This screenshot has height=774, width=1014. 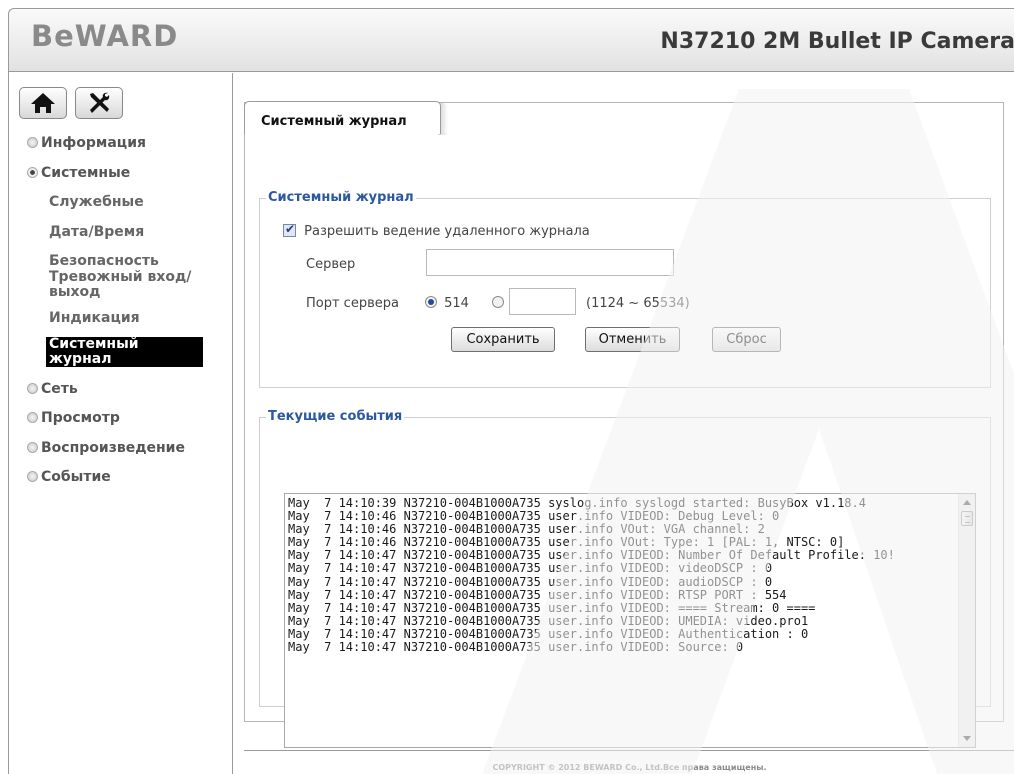 I want to click on footer-divider, so click(x=629, y=750).